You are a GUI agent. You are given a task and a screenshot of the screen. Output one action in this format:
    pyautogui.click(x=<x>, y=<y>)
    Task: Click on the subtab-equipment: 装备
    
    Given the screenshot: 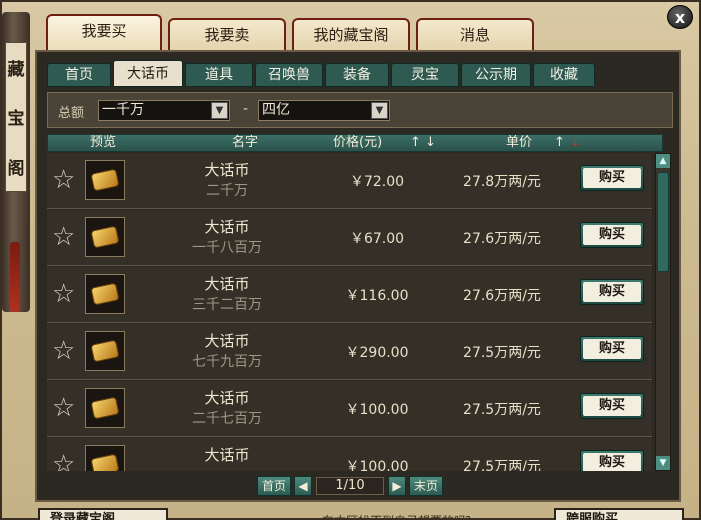 What is the action you would take?
    pyautogui.click(x=357, y=75)
    